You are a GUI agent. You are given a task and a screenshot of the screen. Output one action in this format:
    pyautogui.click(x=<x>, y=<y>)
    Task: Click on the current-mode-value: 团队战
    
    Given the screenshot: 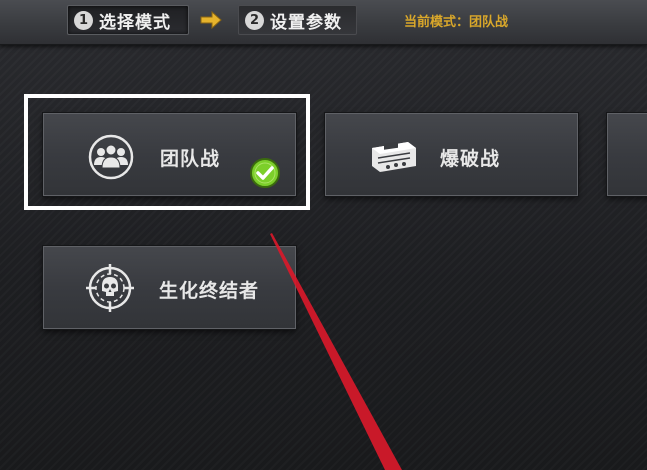 What is the action you would take?
    pyautogui.click(x=489, y=22)
    